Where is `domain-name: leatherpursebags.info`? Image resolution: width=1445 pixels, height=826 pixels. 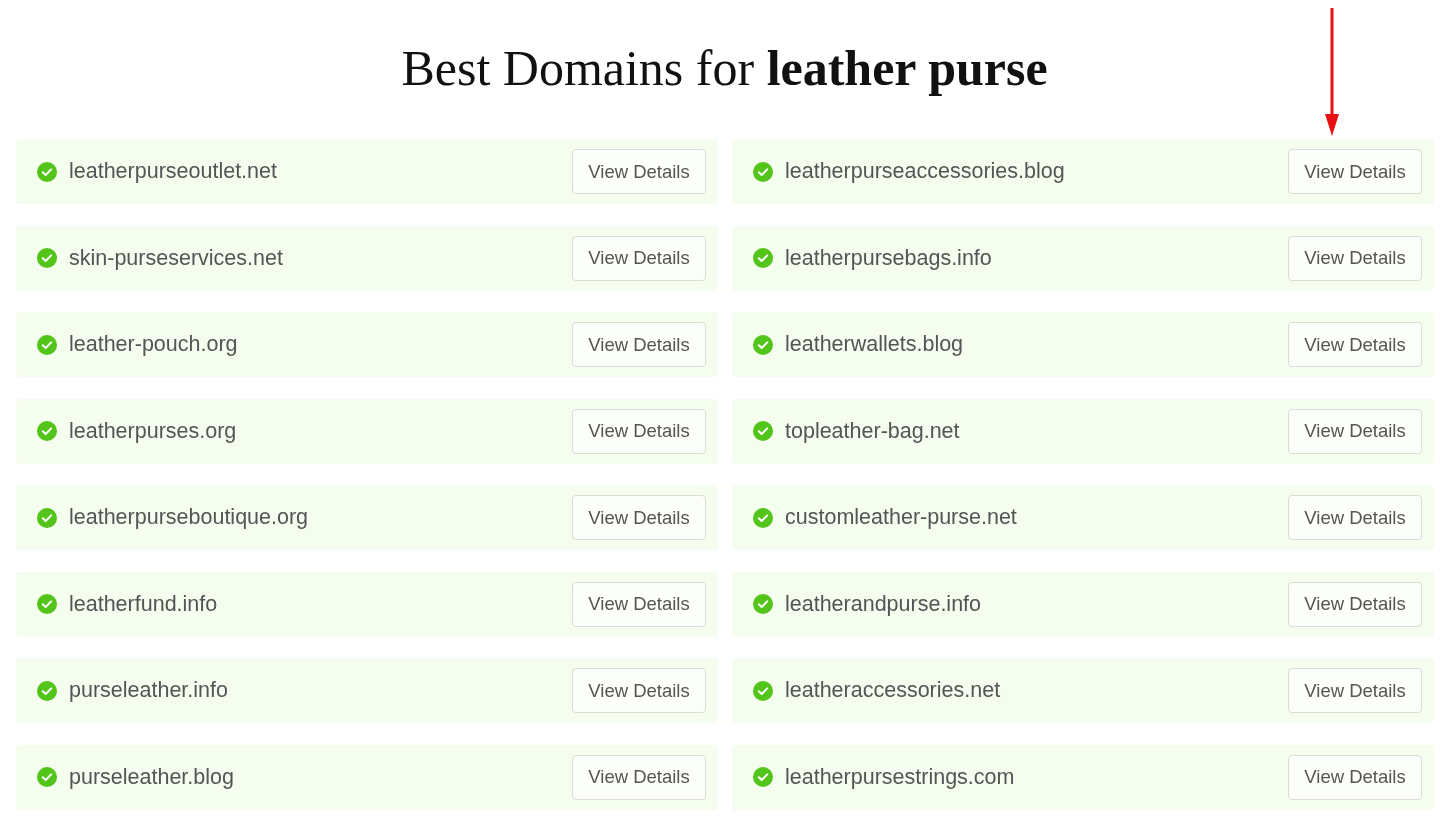 domain-name: leatherpursebags.info is located at coordinates (889, 258).